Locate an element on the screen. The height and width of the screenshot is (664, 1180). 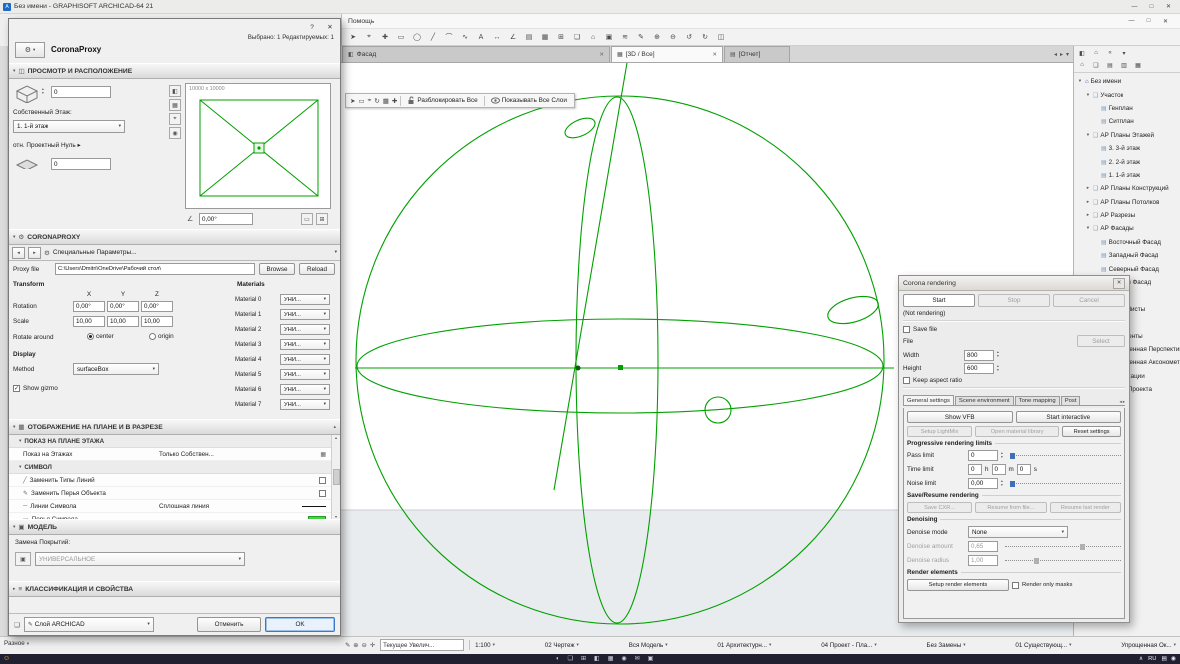
taskbar-app-icon: ▦ is located at coordinates (611, 659).